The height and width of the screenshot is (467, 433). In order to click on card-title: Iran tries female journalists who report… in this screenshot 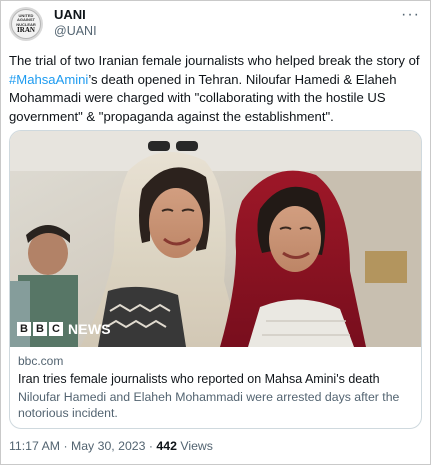, I will do `click(215, 379)`.